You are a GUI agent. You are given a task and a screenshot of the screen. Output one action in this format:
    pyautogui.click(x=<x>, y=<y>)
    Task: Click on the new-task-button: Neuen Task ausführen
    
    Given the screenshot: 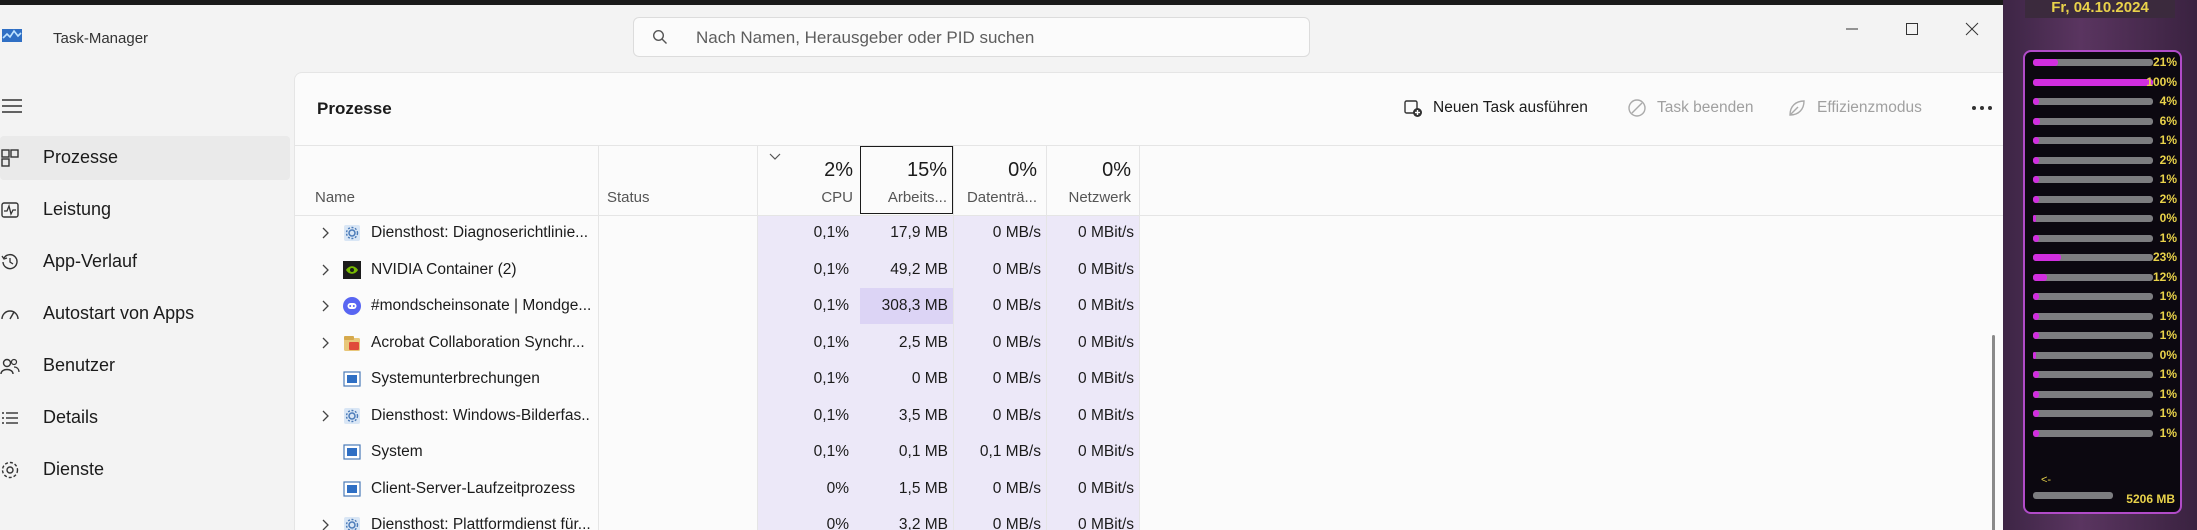 What is the action you would take?
    pyautogui.click(x=1495, y=108)
    